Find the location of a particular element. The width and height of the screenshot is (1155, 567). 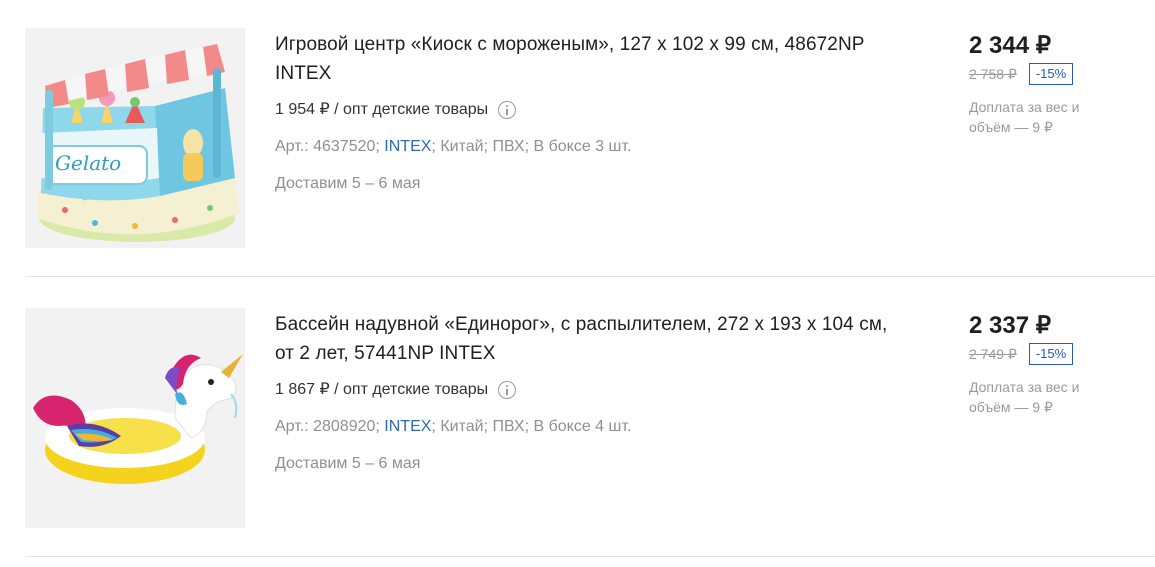

wholesale-price: 1 954 ₽ / опт детские товары is located at coordinates (382, 109).